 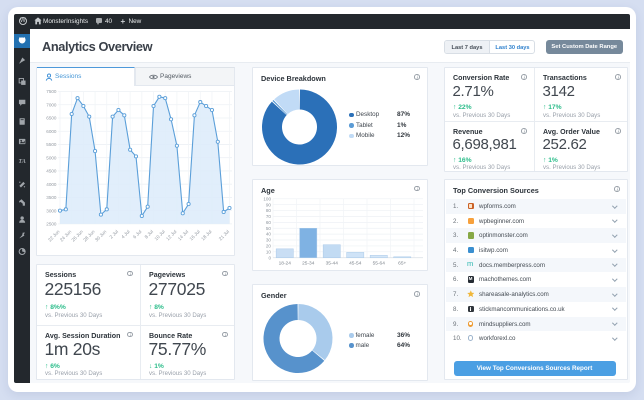 What do you see at coordinates (269, 210) in the screenshot?
I see `svg-text: 80` at bounding box center [269, 210].